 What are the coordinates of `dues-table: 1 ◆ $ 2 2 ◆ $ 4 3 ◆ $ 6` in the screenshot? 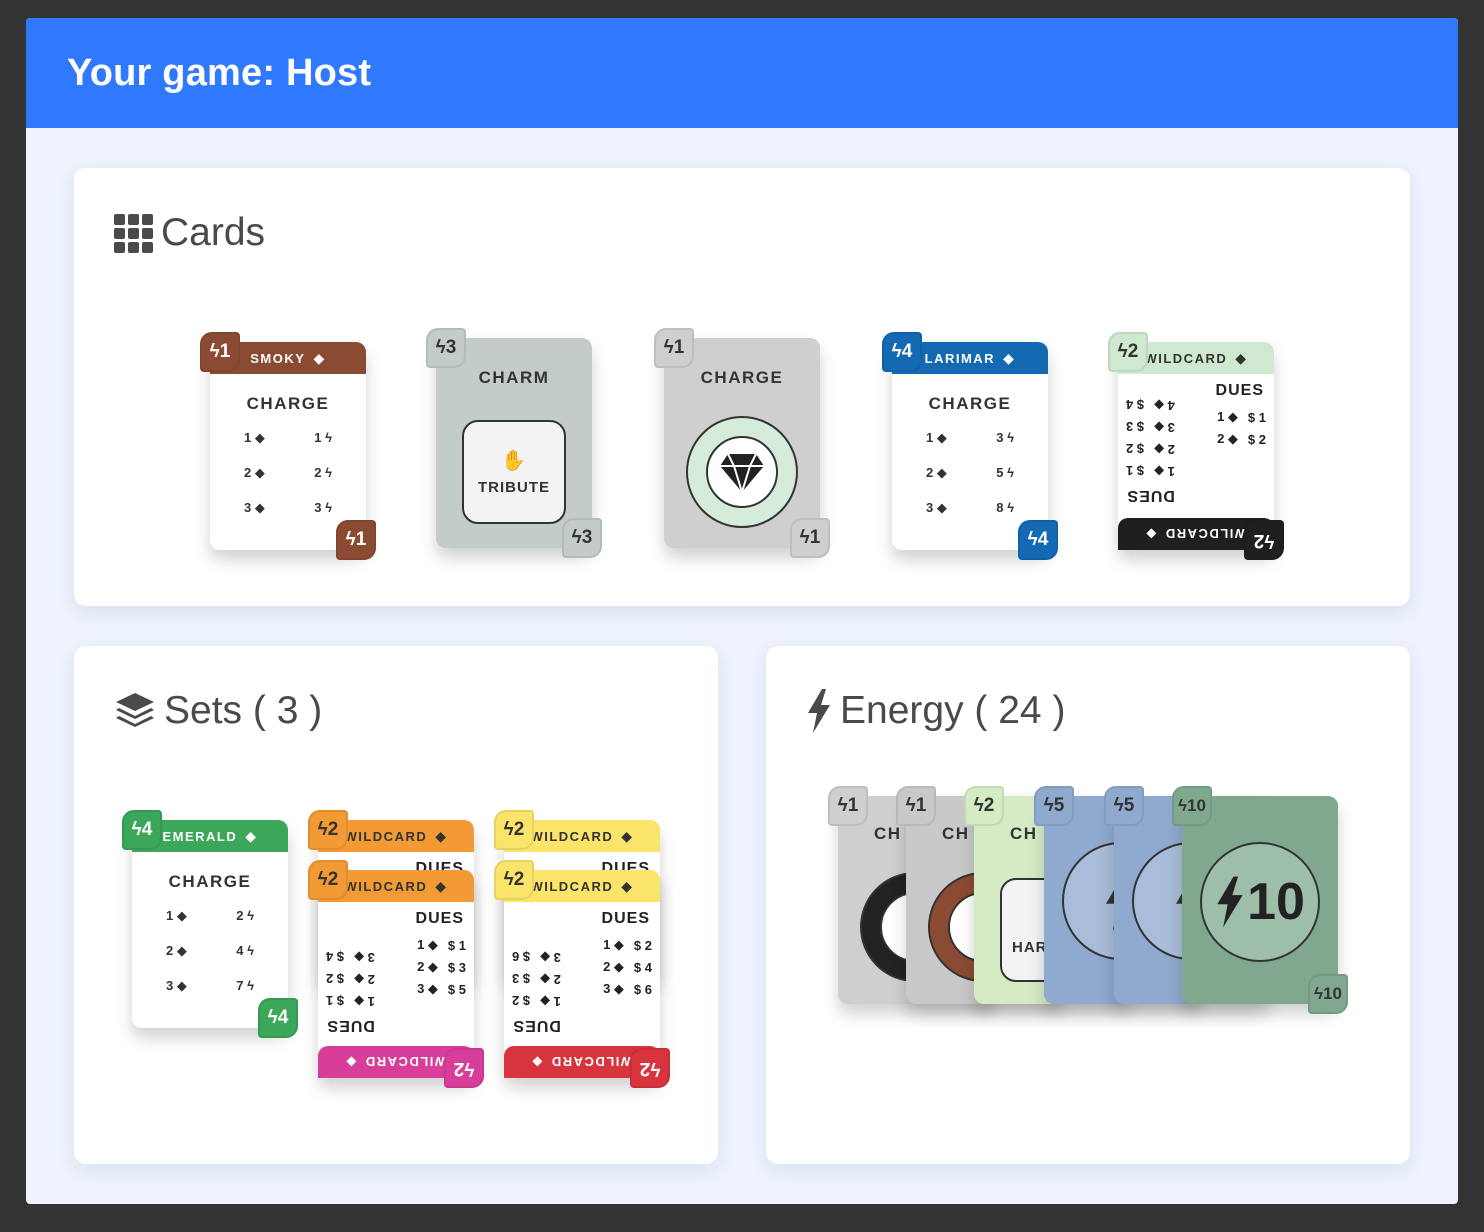 It's located at (627, 967).